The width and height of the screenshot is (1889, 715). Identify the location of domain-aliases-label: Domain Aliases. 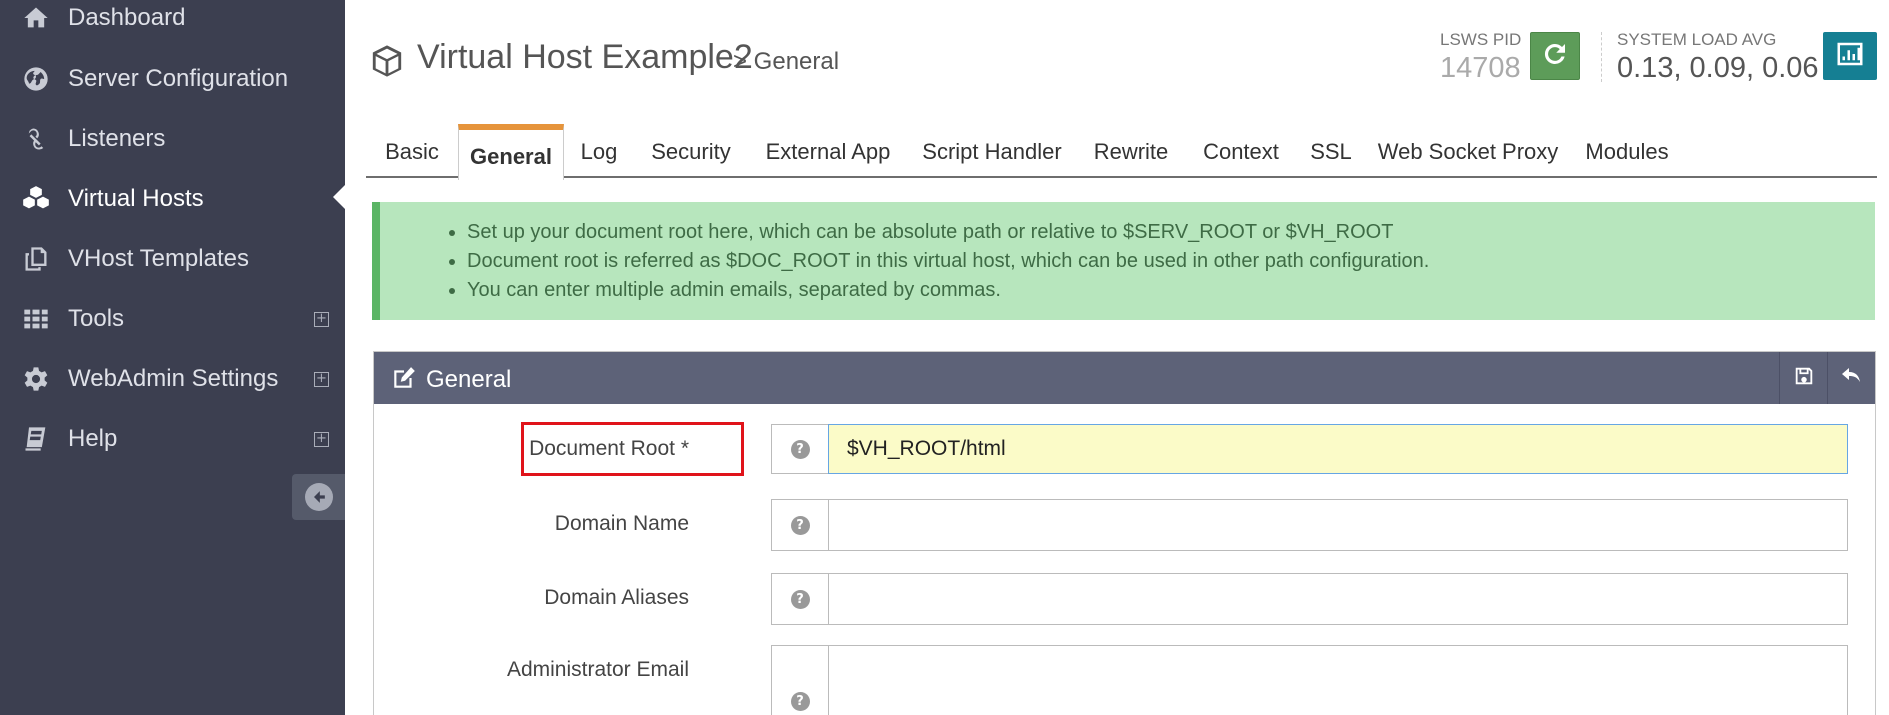
(616, 597).